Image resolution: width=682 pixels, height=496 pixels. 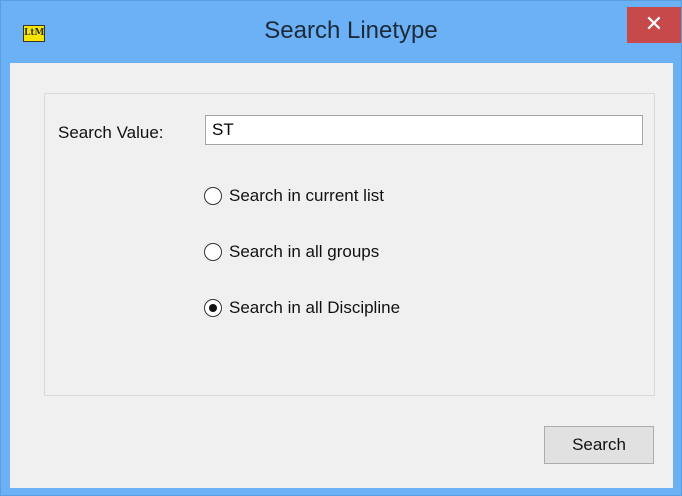 I want to click on title-bar: LtM Search Linetype ✕, so click(x=341, y=32).